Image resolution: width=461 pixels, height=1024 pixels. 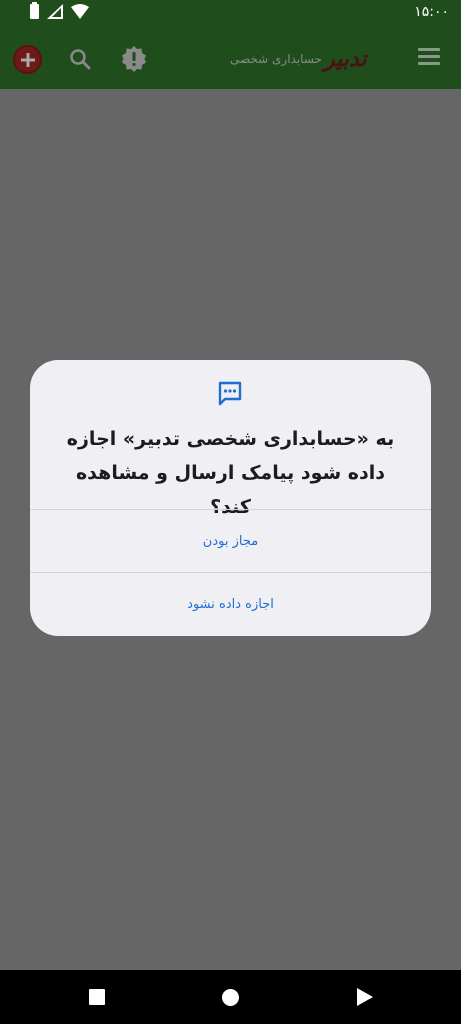 What do you see at coordinates (345, 59) in the screenshot?
I see `brand-logo: تدبیر` at bounding box center [345, 59].